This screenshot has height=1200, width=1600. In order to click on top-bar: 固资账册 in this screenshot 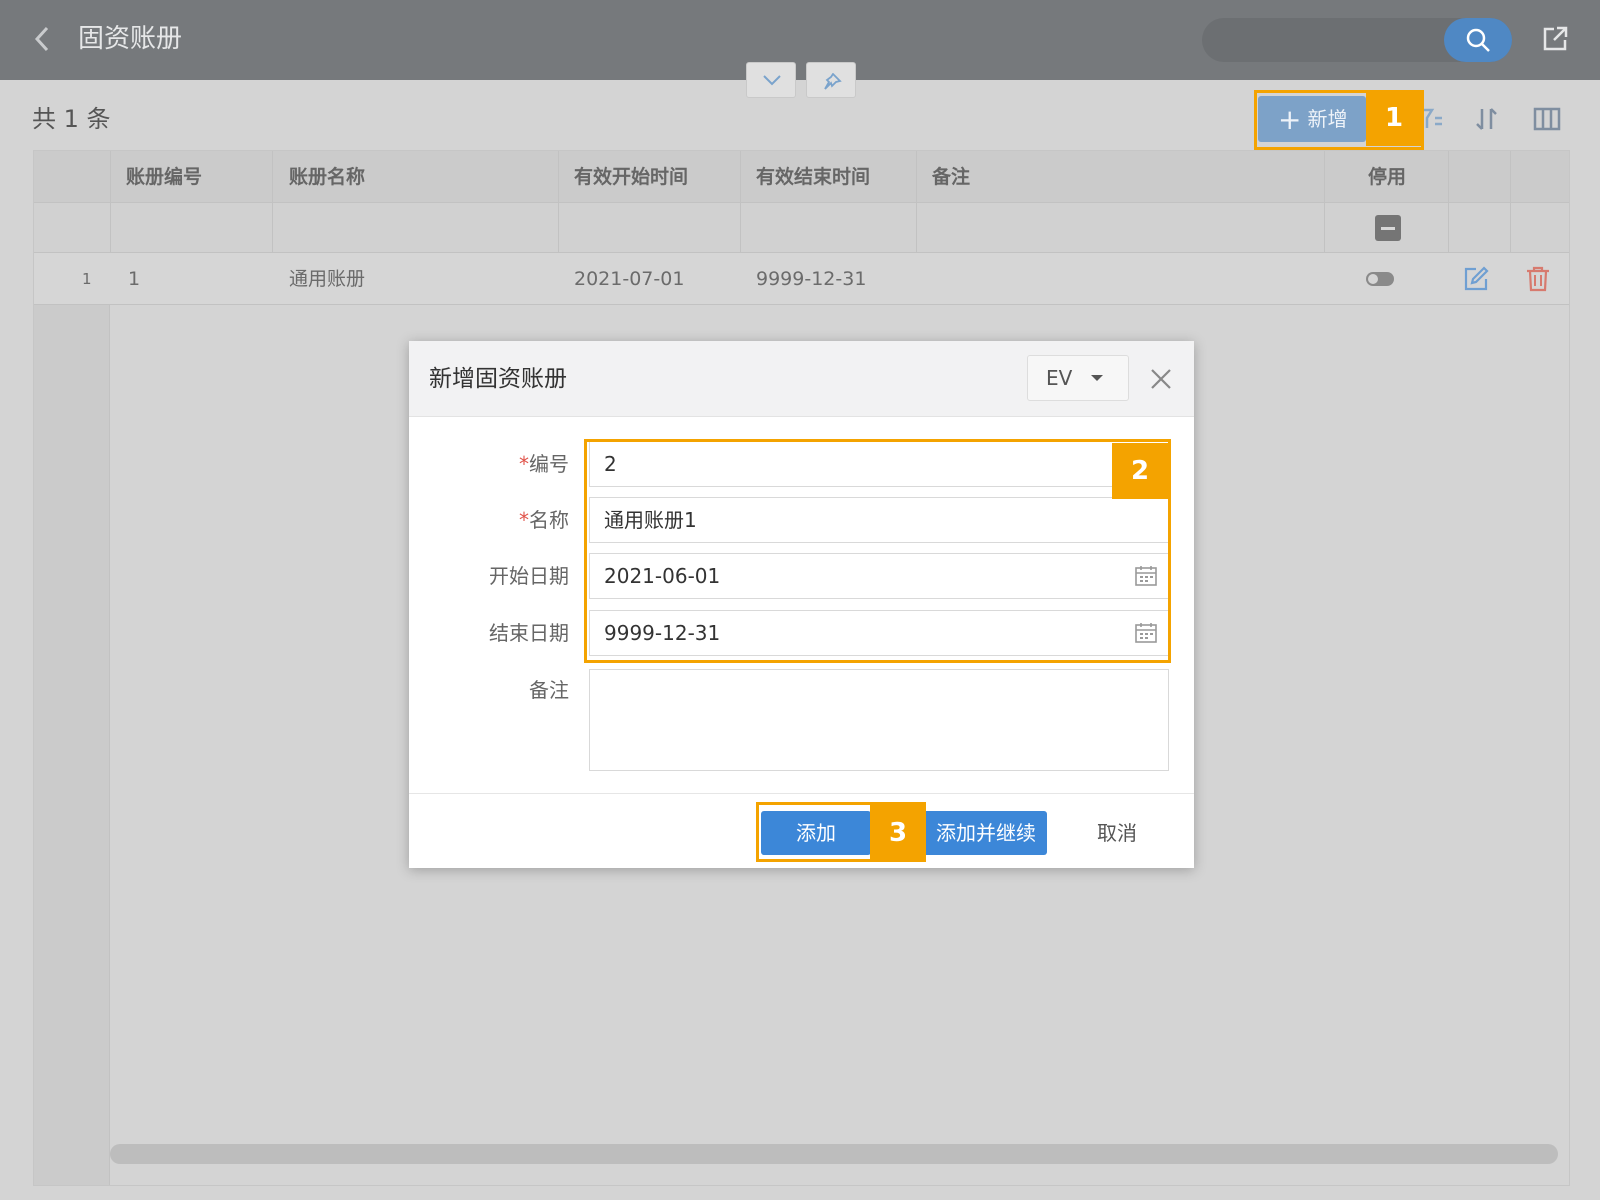, I will do `click(800, 40)`.